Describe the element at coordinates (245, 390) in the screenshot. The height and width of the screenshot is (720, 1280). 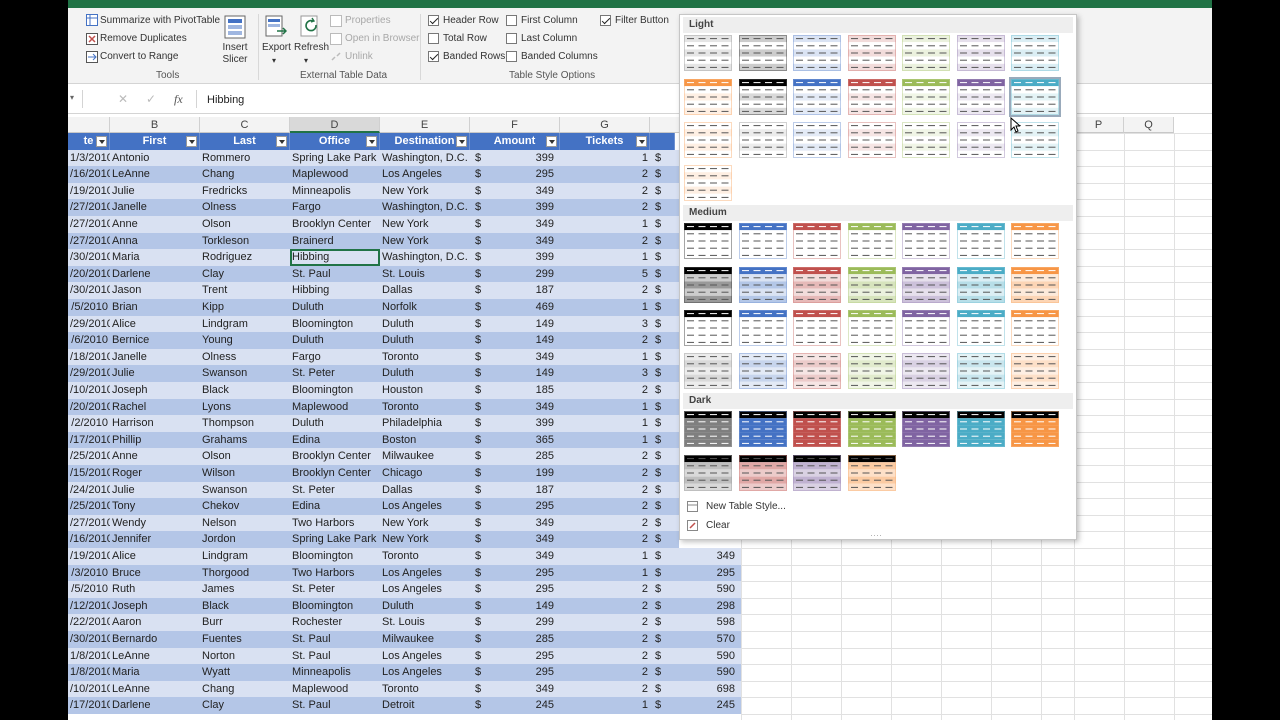
I see `table-cell: Black` at that location.